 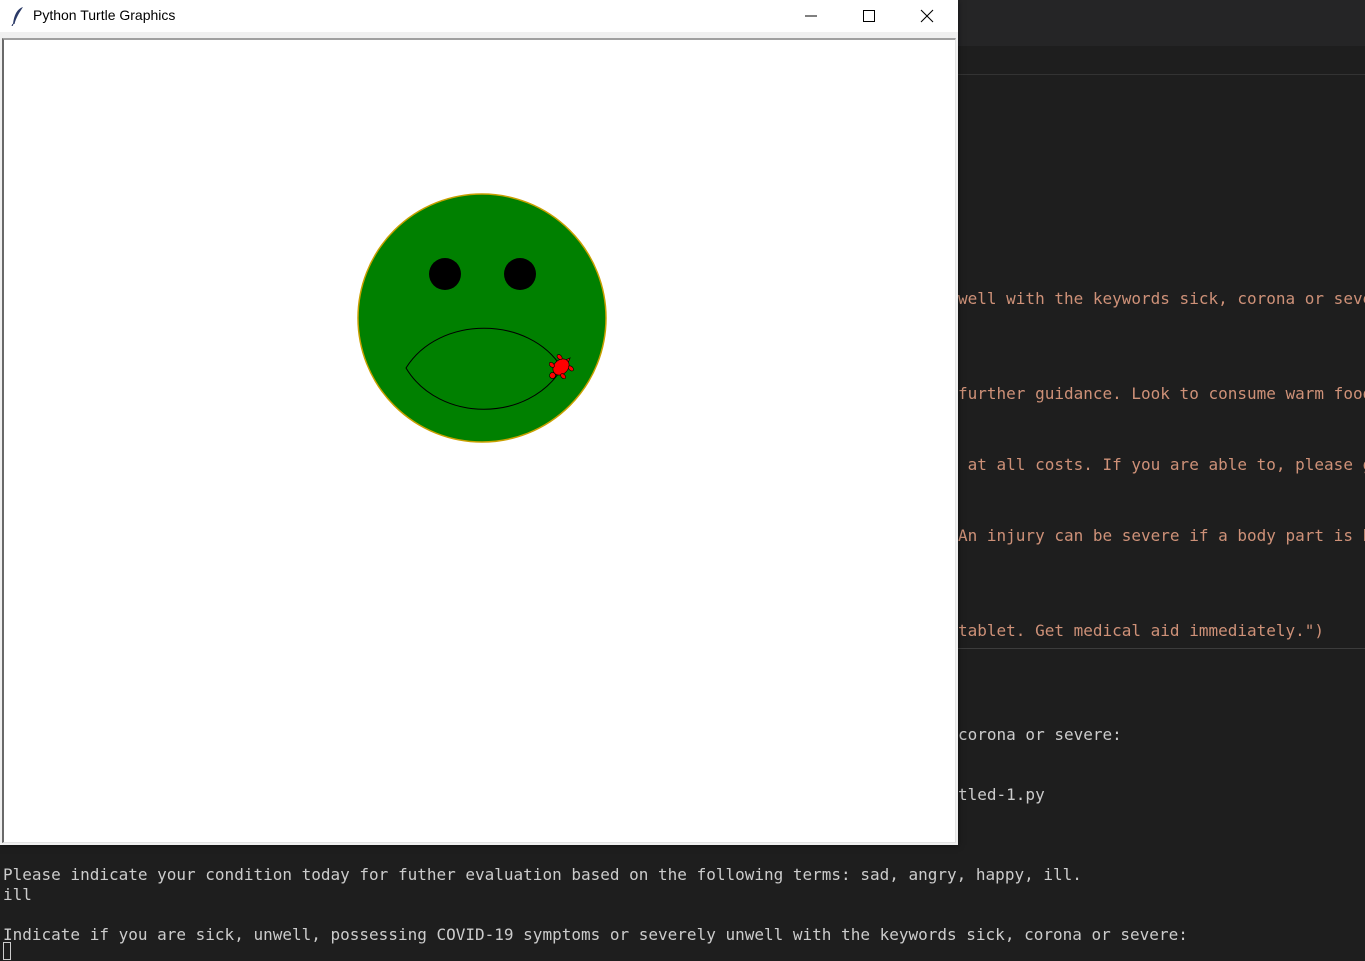 I want to click on feather-icon, so click(x=17, y=16).